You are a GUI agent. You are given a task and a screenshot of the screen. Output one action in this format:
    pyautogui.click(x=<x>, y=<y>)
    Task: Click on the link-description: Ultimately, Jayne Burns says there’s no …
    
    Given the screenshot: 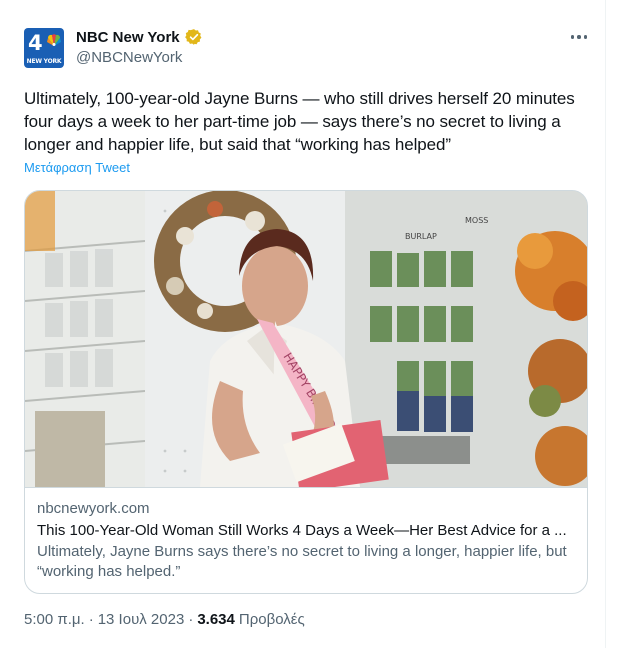 What is the action you would take?
    pyautogui.click(x=302, y=561)
    